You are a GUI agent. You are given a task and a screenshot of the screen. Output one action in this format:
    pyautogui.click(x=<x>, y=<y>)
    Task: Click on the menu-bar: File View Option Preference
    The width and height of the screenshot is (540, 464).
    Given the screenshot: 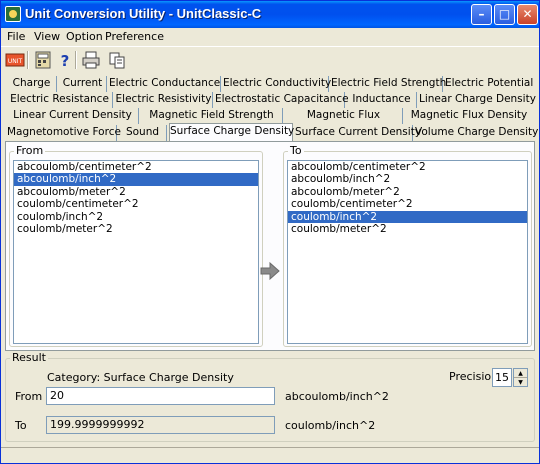 What is the action you would take?
    pyautogui.click(x=270, y=37)
    